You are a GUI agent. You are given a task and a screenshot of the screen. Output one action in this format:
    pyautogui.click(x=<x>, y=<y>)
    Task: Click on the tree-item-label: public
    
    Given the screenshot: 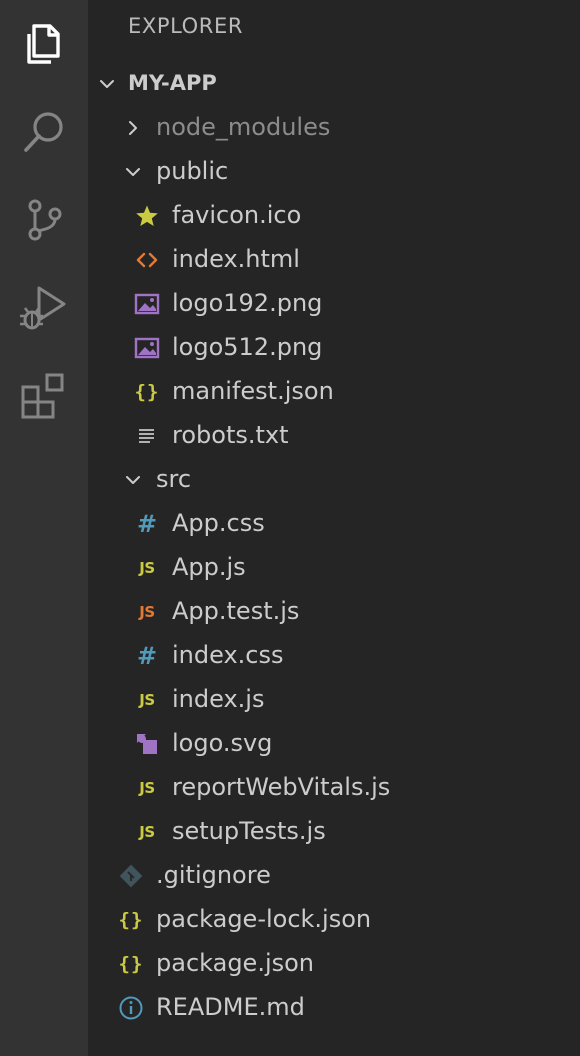 What is the action you would take?
    pyautogui.click(x=192, y=171)
    